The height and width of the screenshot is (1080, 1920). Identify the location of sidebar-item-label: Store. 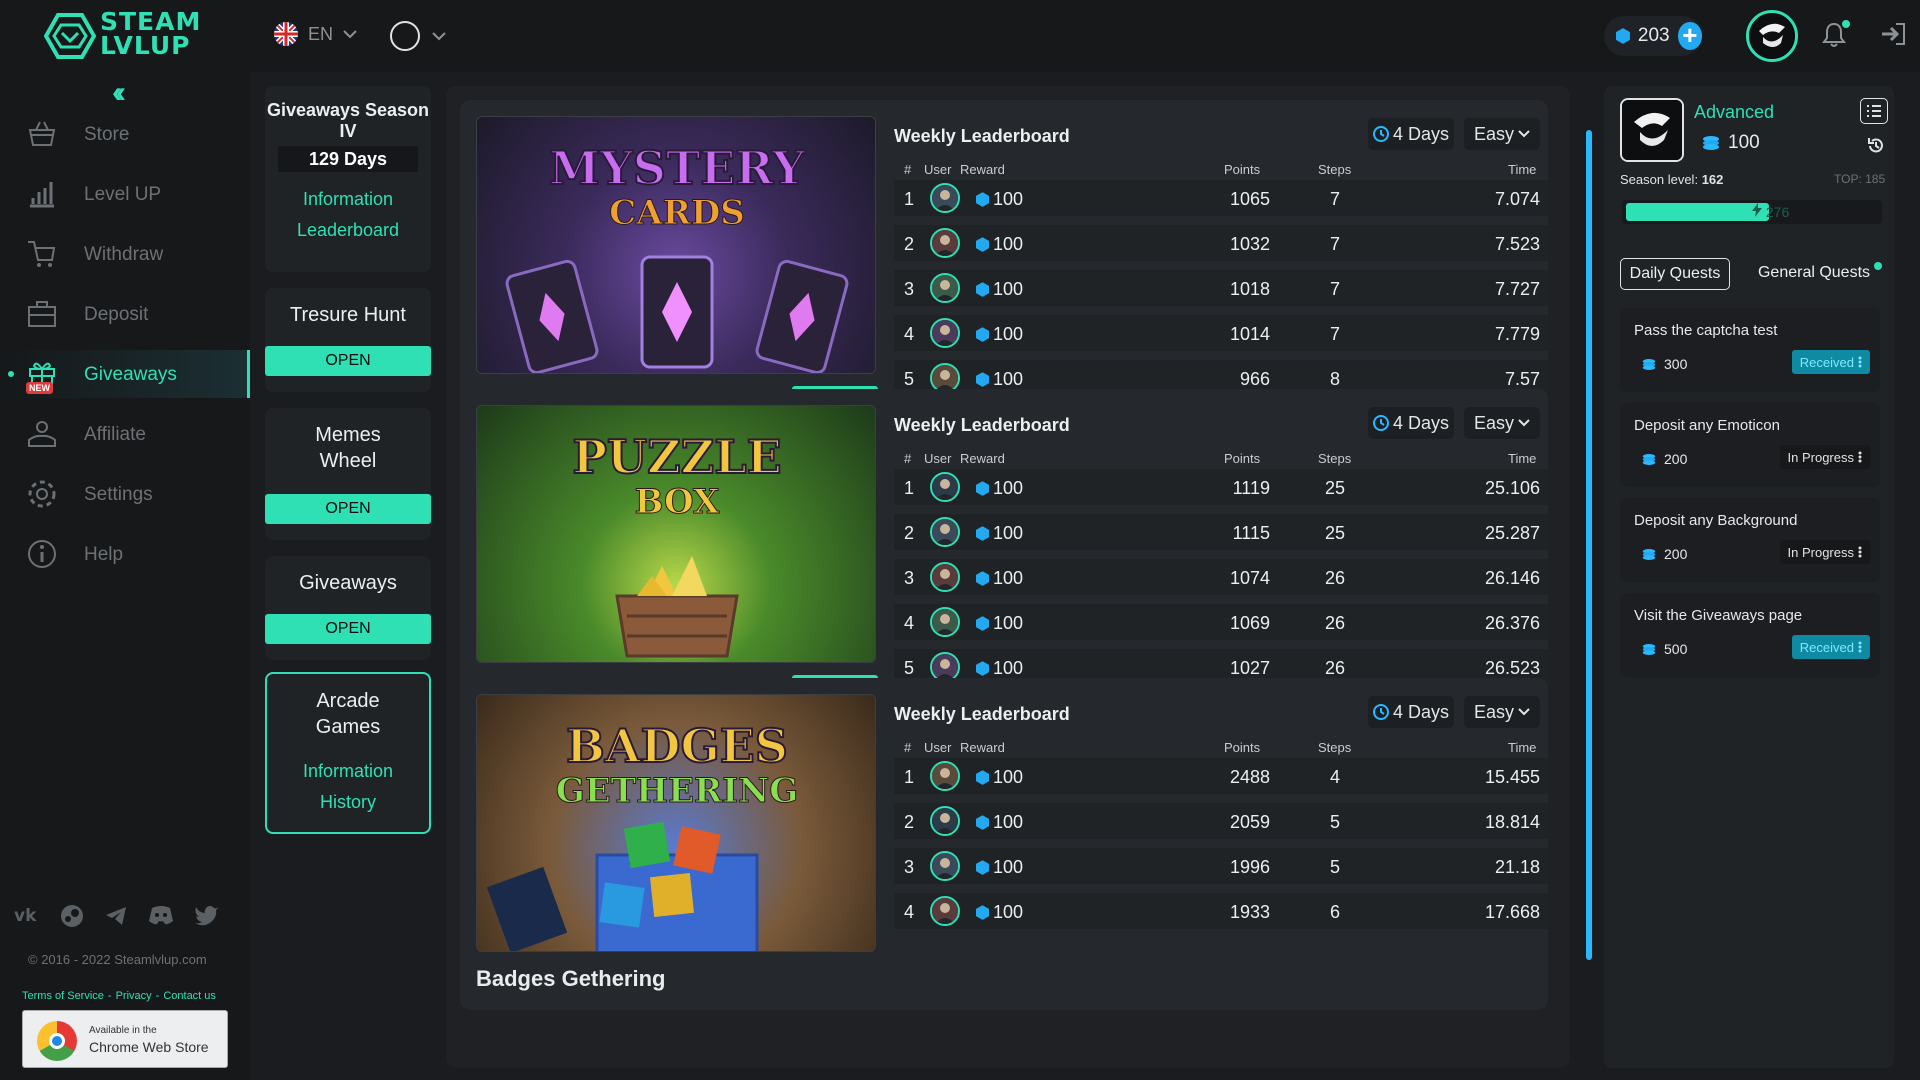
(107, 134).